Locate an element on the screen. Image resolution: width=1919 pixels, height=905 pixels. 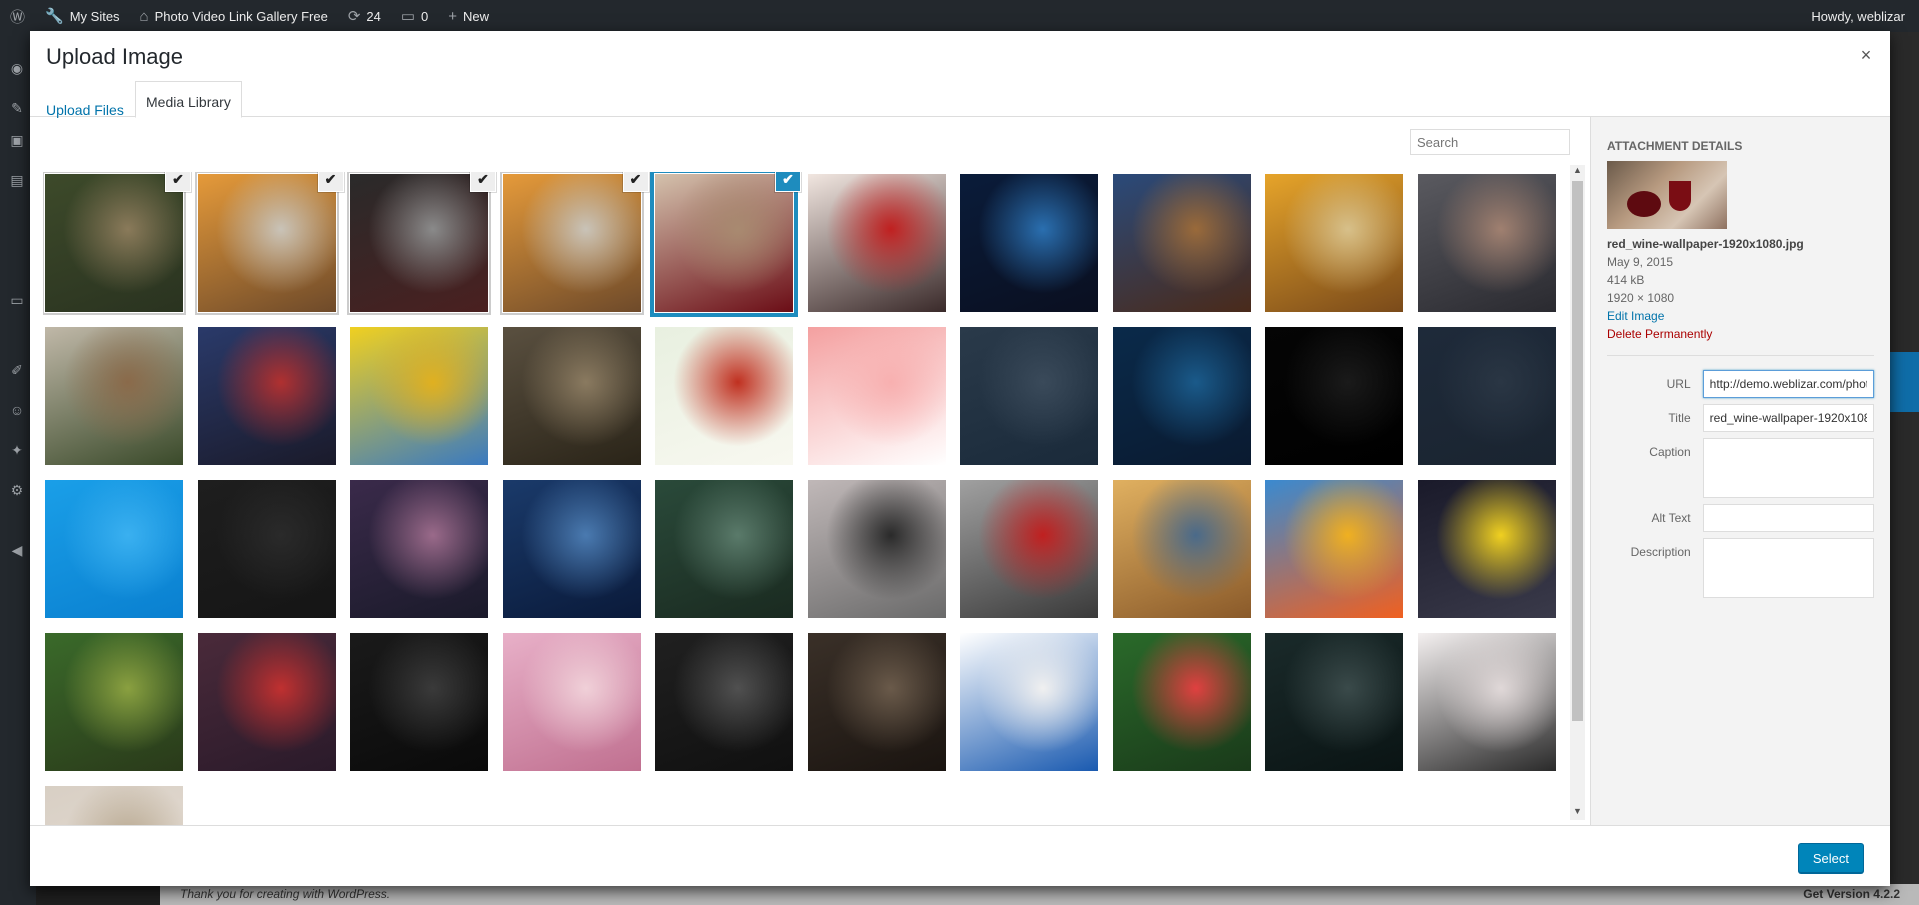
dashboard-icon: ◉ is located at coordinates (17, 69).